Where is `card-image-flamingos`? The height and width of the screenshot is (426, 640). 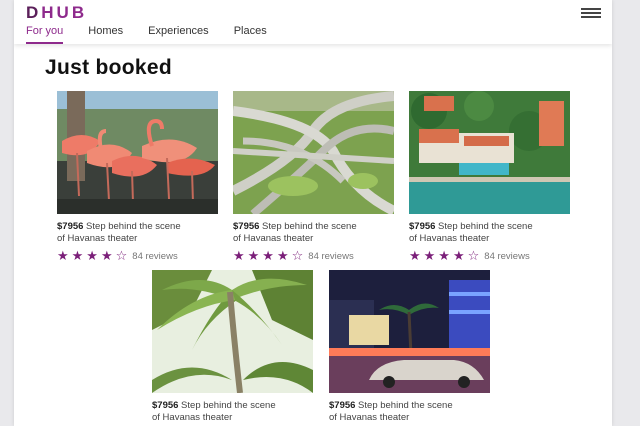
card-image-flamingos is located at coordinates (137, 152).